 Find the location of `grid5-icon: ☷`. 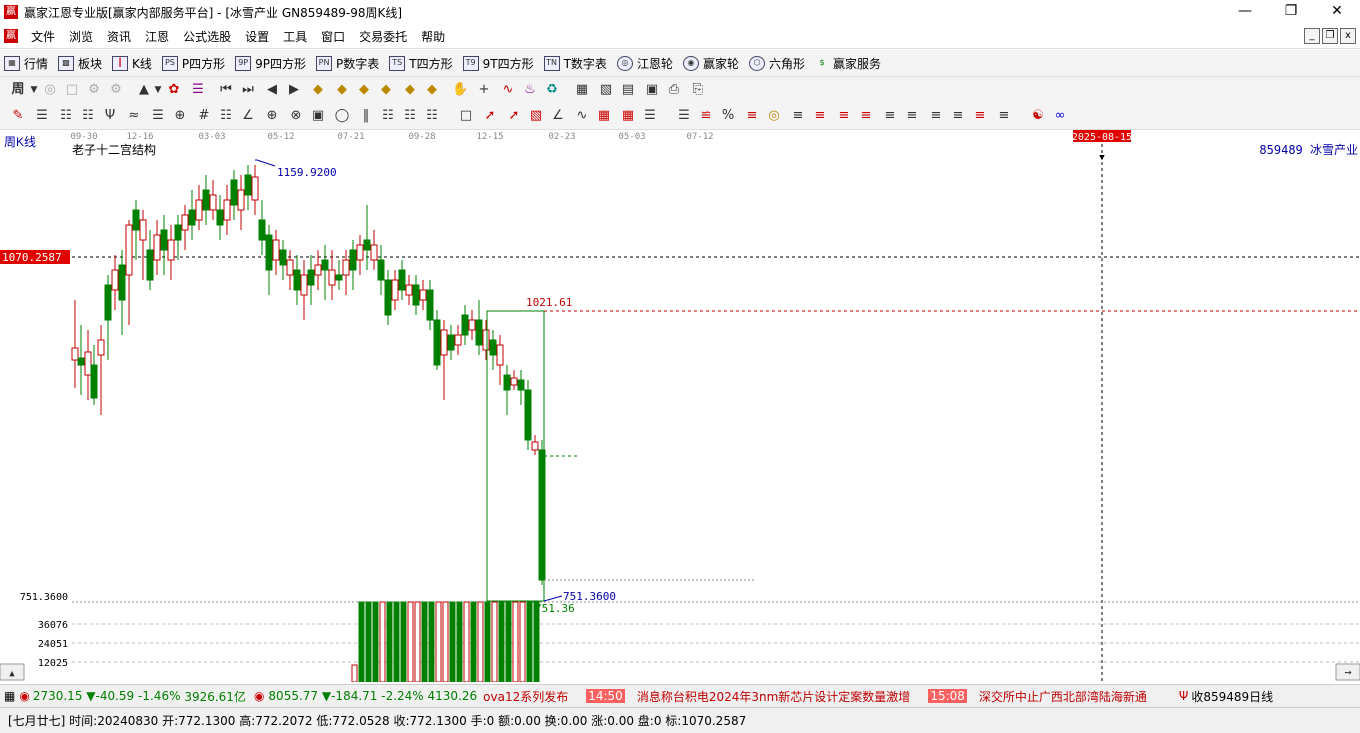

grid5-icon: ☷ is located at coordinates (432, 116).